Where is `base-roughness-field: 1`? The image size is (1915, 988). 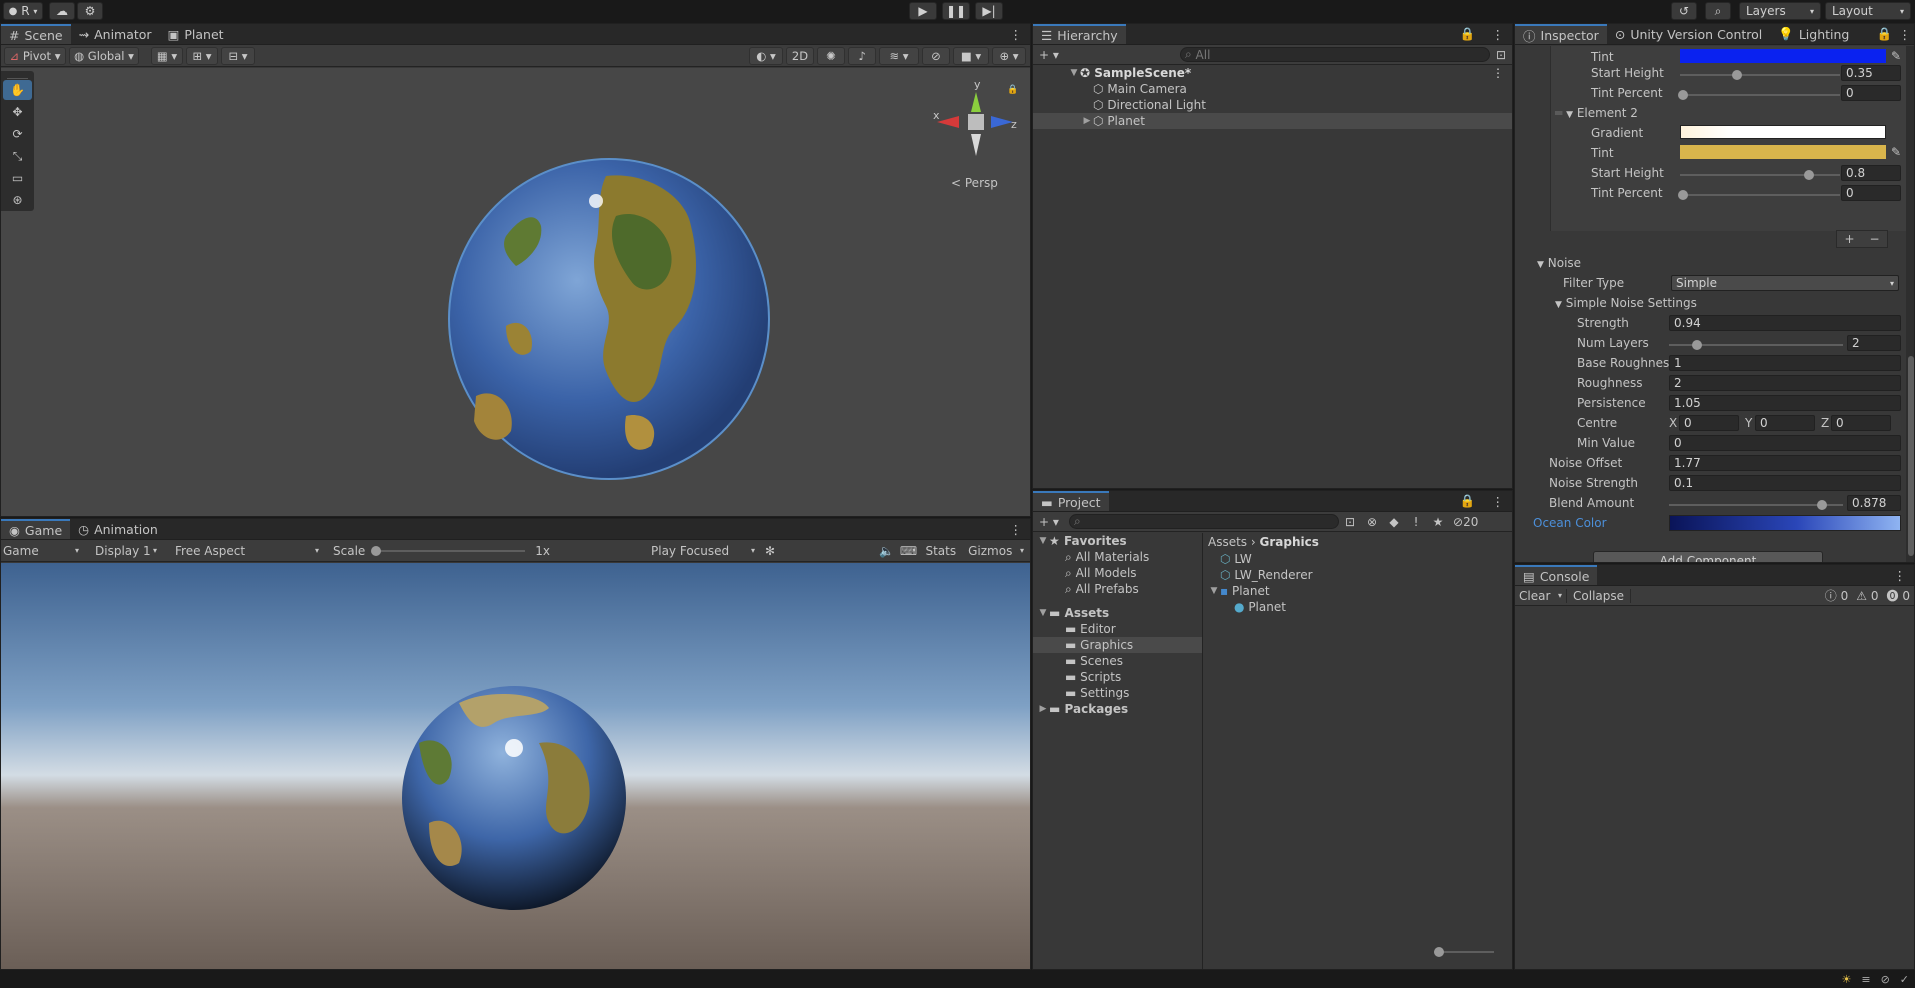
base-roughness-field: 1 is located at coordinates (1785, 363).